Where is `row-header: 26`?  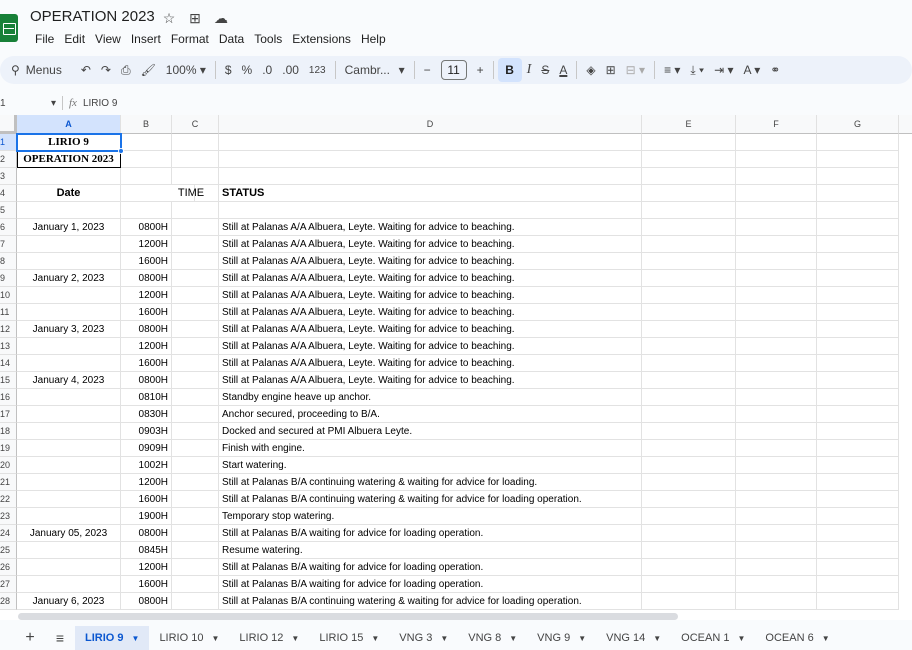
row-header: 26 is located at coordinates (8, 567).